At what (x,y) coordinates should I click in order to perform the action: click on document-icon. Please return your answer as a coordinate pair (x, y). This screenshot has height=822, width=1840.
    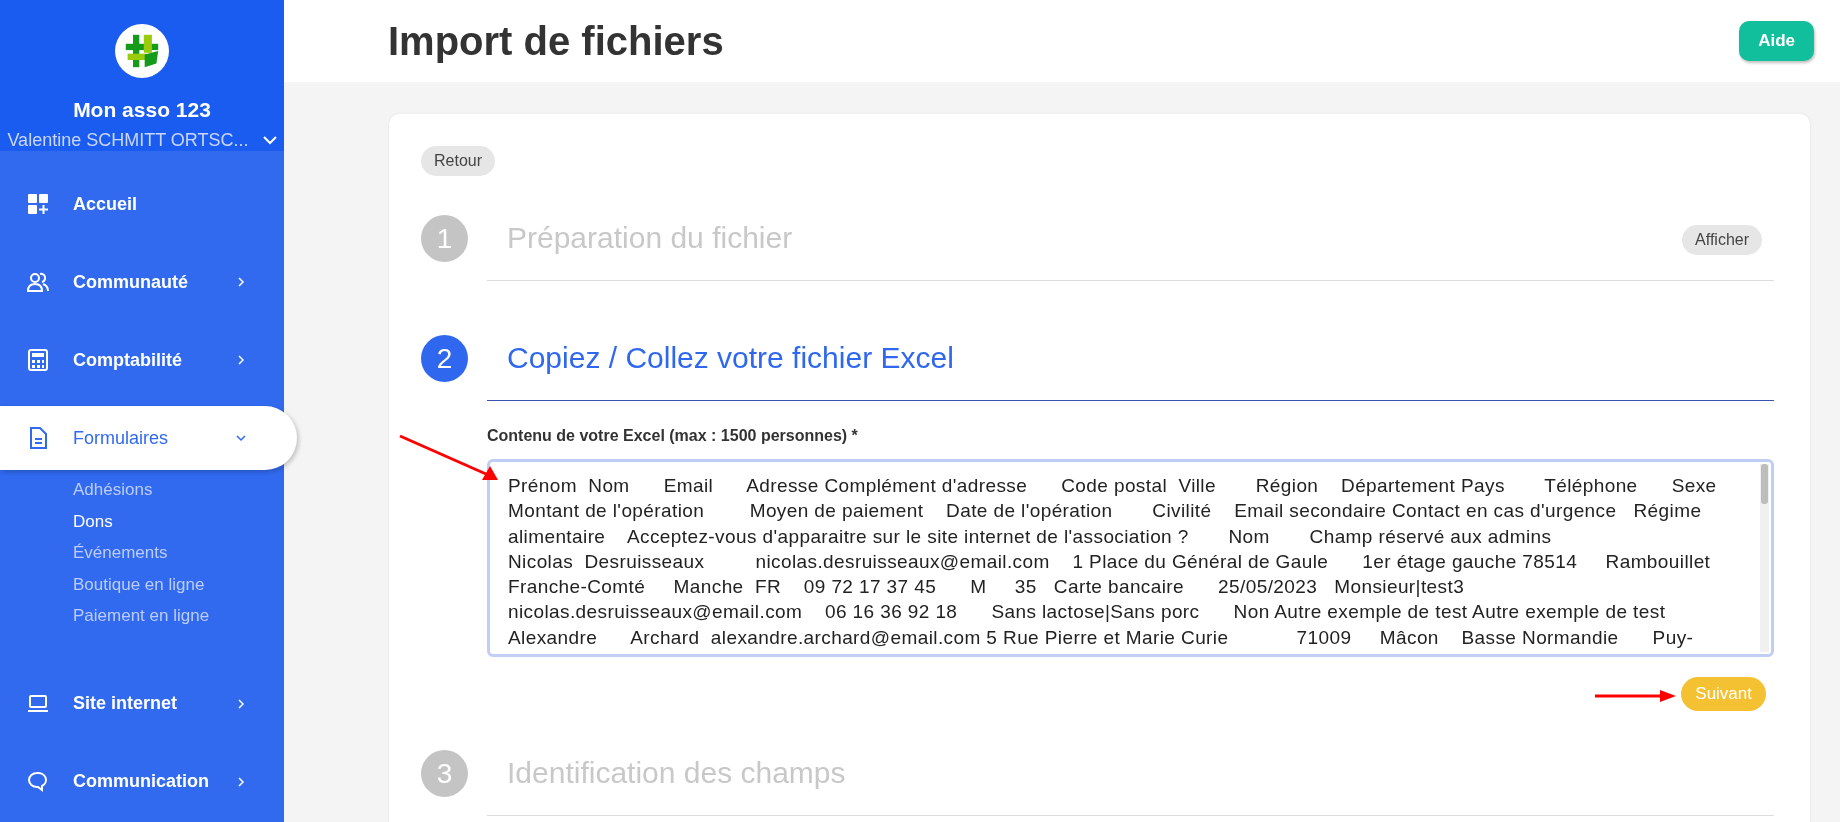
    Looking at the image, I should click on (38, 438).